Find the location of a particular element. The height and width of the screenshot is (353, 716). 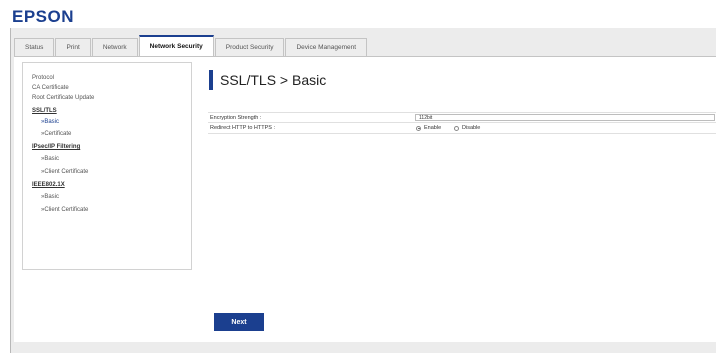

redirect-label: Redirect HTTP to HTTPS : is located at coordinates (242, 128).